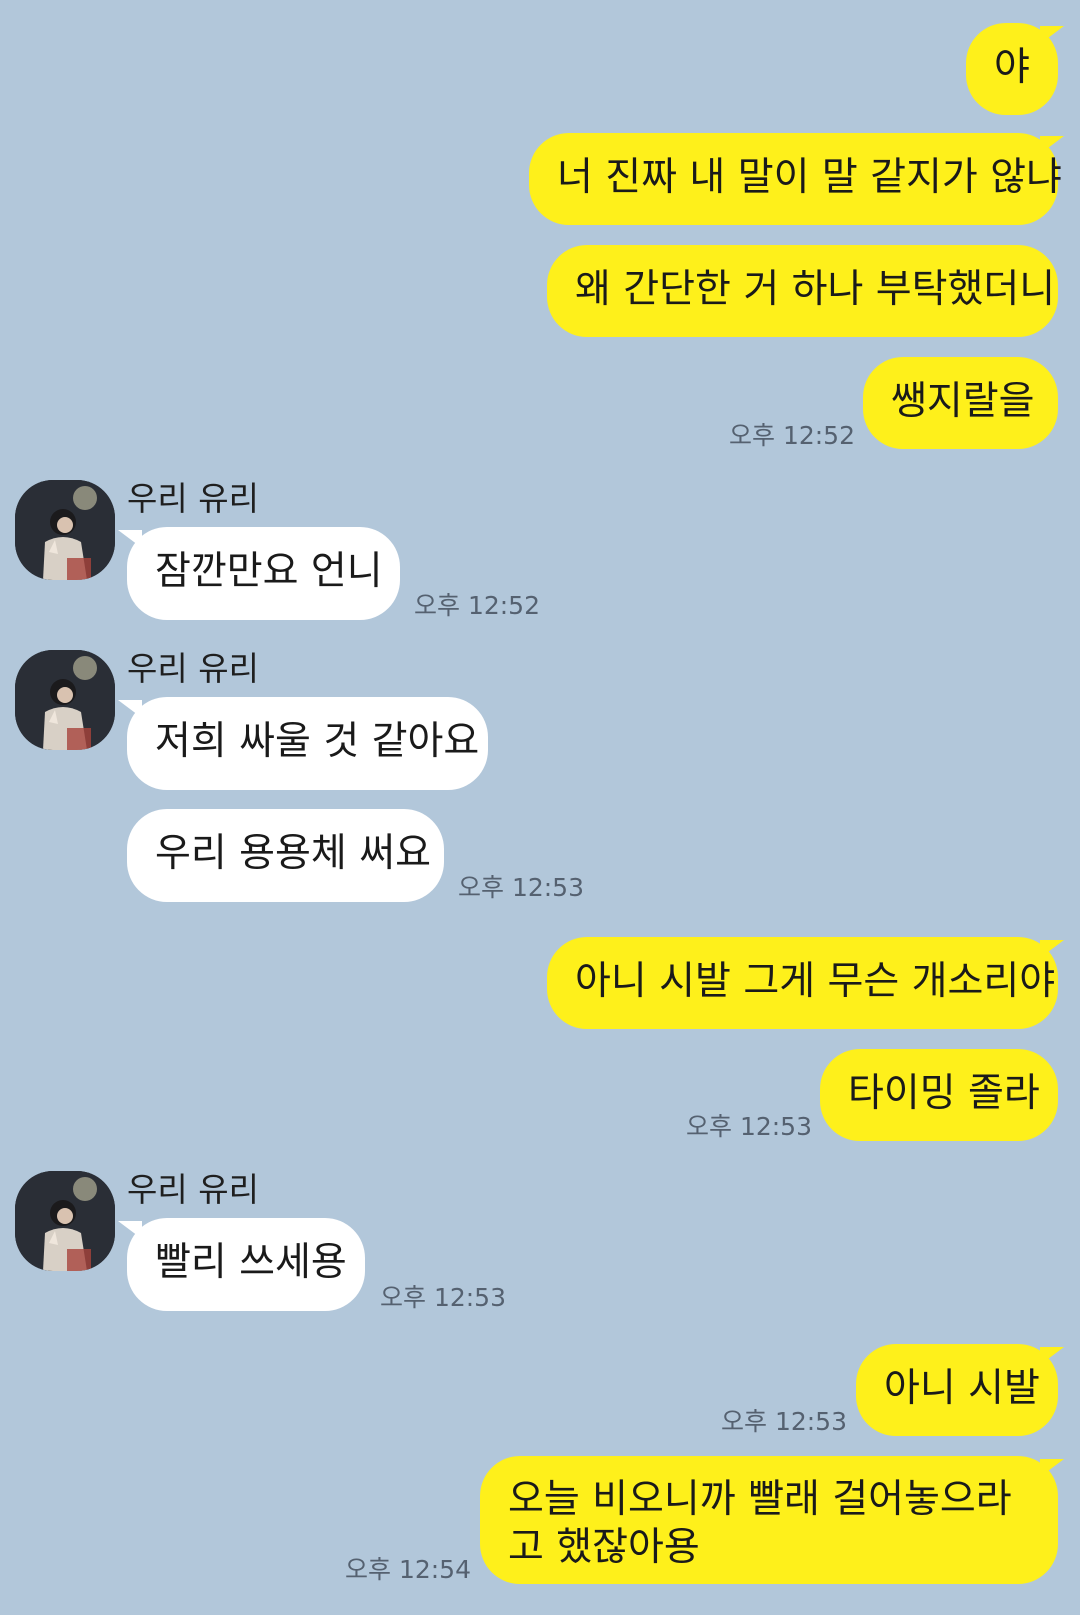  I want to click on my-message-bubble: 쌩지랄을, so click(960, 403).